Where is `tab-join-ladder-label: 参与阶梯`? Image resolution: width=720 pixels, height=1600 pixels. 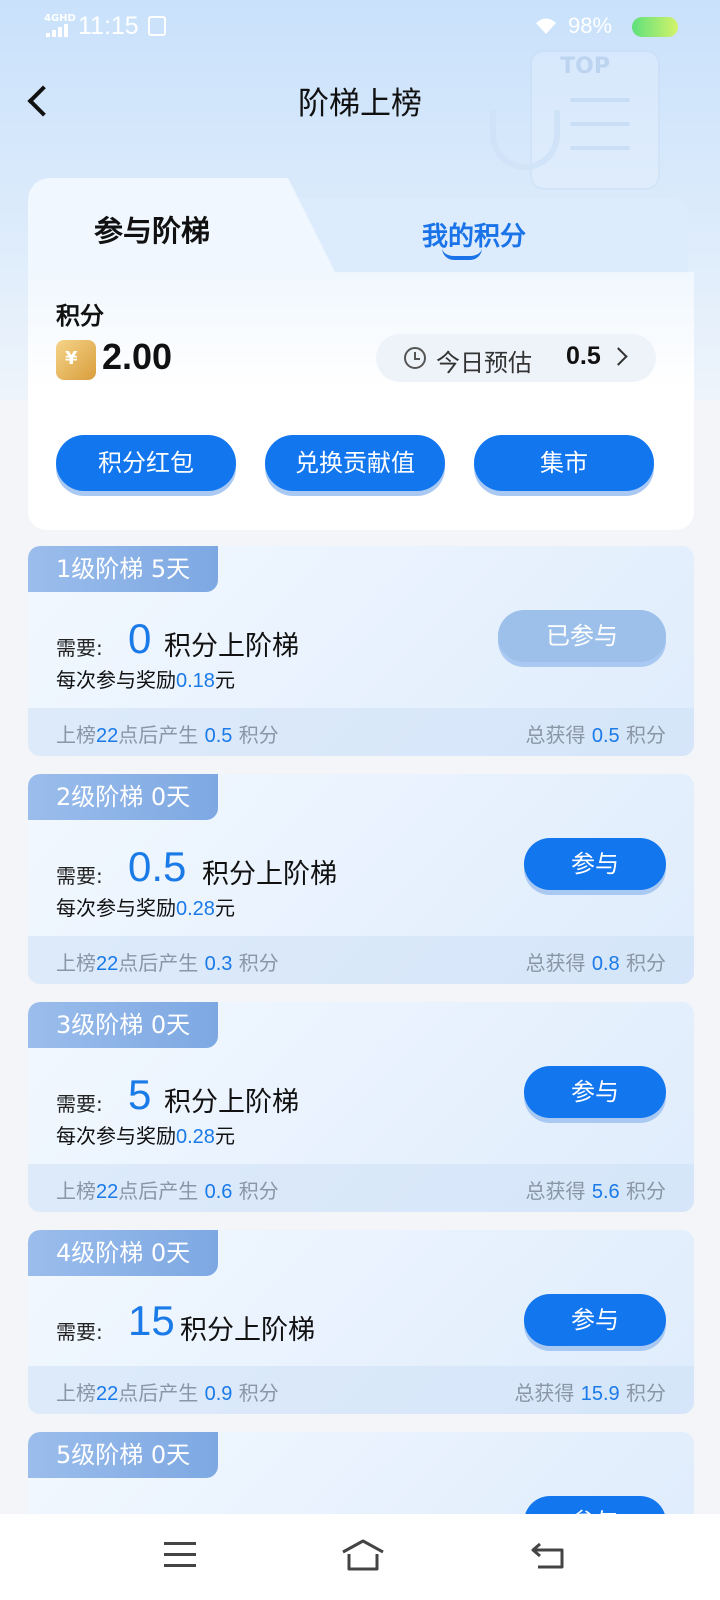 tab-join-ladder-label: 参与阶梯 is located at coordinates (152, 231).